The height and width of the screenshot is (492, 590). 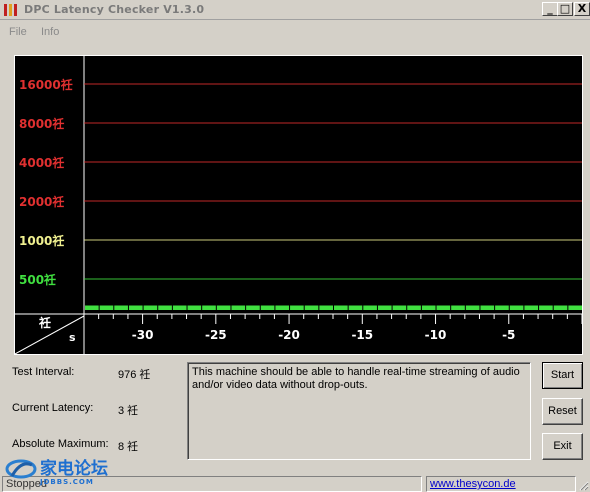 What do you see at coordinates (550, 9) in the screenshot?
I see `minimize-button: _` at bounding box center [550, 9].